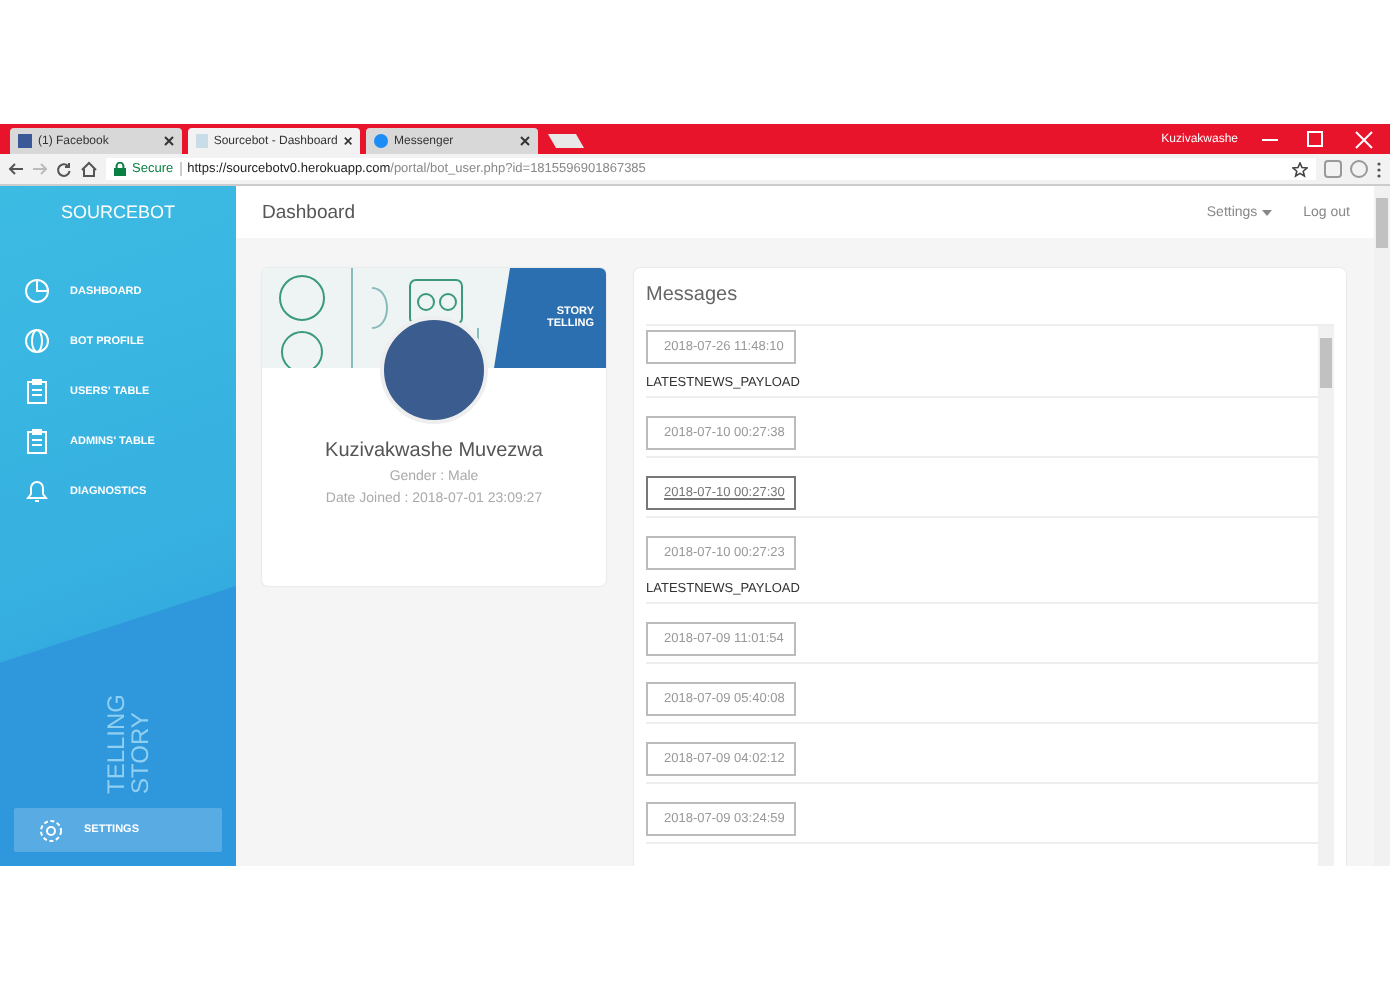 The height and width of the screenshot is (988, 1390). I want to click on back-arrow-icon, so click(16, 169).